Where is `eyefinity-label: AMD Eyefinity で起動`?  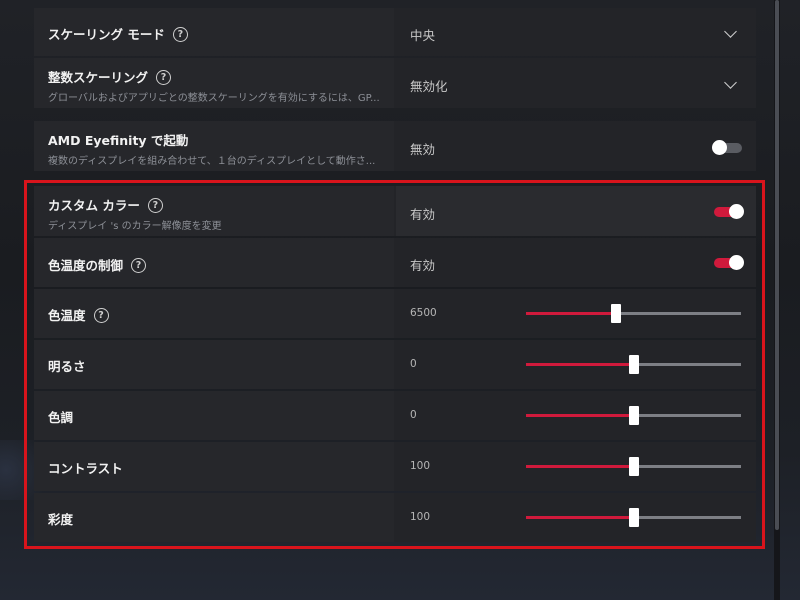 eyefinity-label: AMD Eyefinity で起動 is located at coordinates (118, 140).